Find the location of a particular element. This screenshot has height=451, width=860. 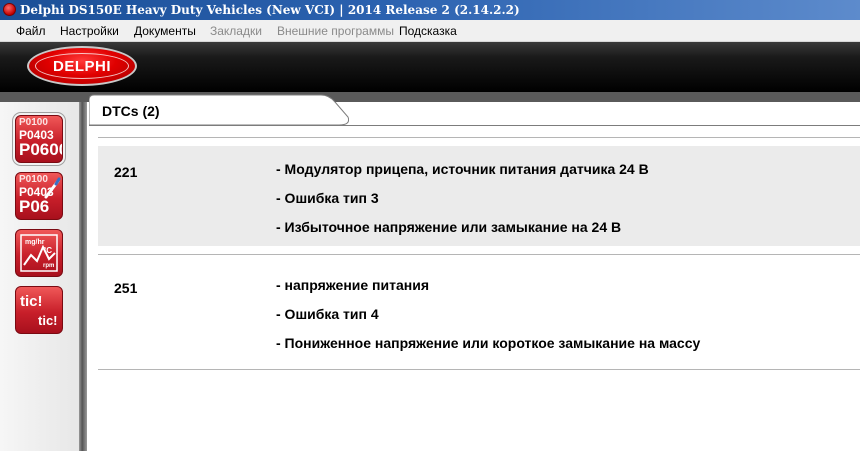

app-header: DELPHI is located at coordinates (430, 67).